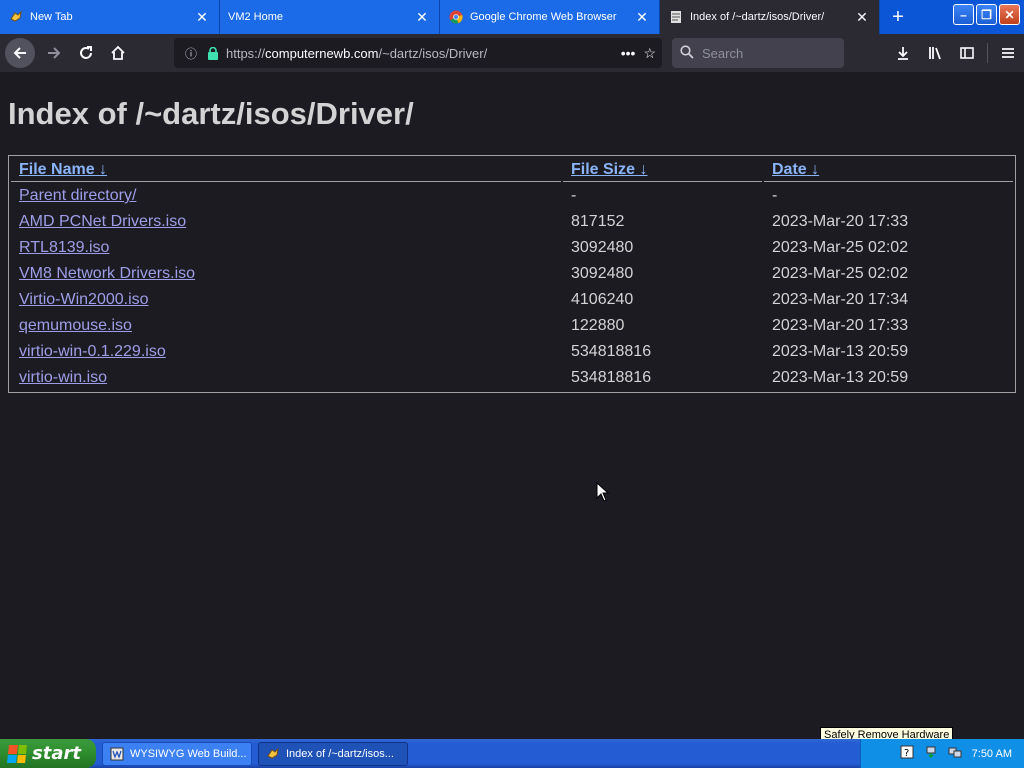  What do you see at coordinates (117, 754) in the screenshot?
I see `wysiwyg-icon` at bounding box center [117, 754].